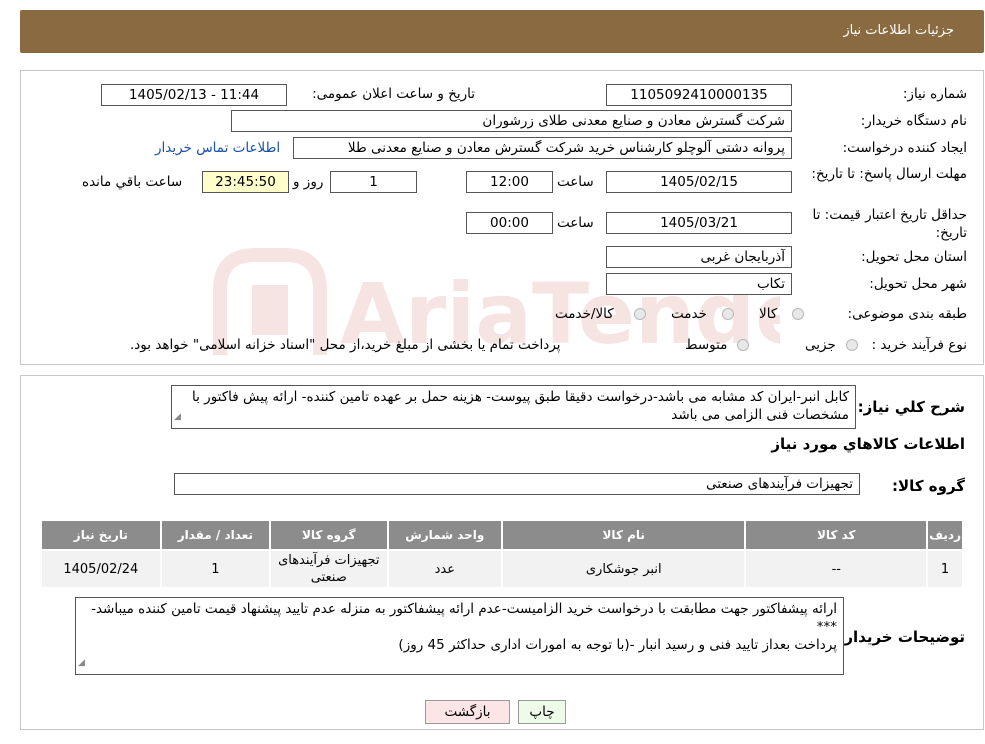 This screenshot has height=744, width=985. Describe the element at coordinates (945, 535) in the screenshot. I see `col-row-number: رديف` at that location.